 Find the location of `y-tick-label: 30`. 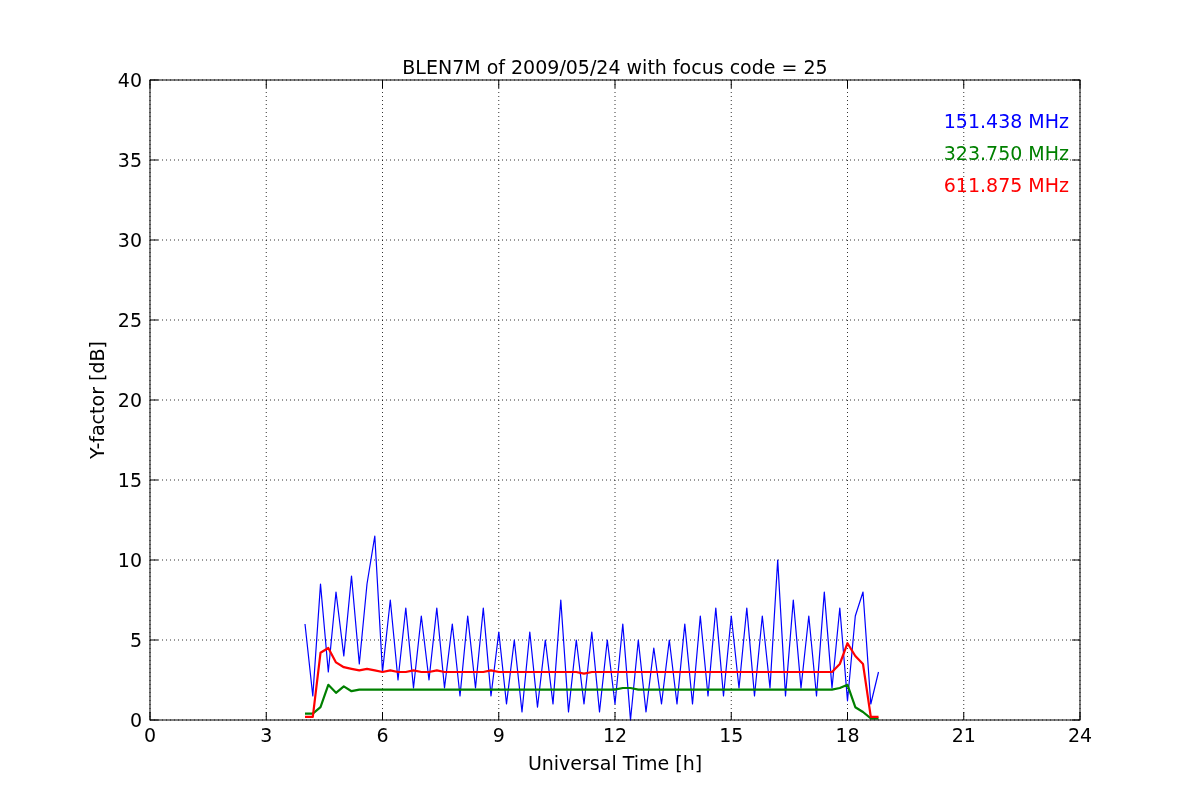

y-tick-label: 30 is located at coordinates (129, 240).